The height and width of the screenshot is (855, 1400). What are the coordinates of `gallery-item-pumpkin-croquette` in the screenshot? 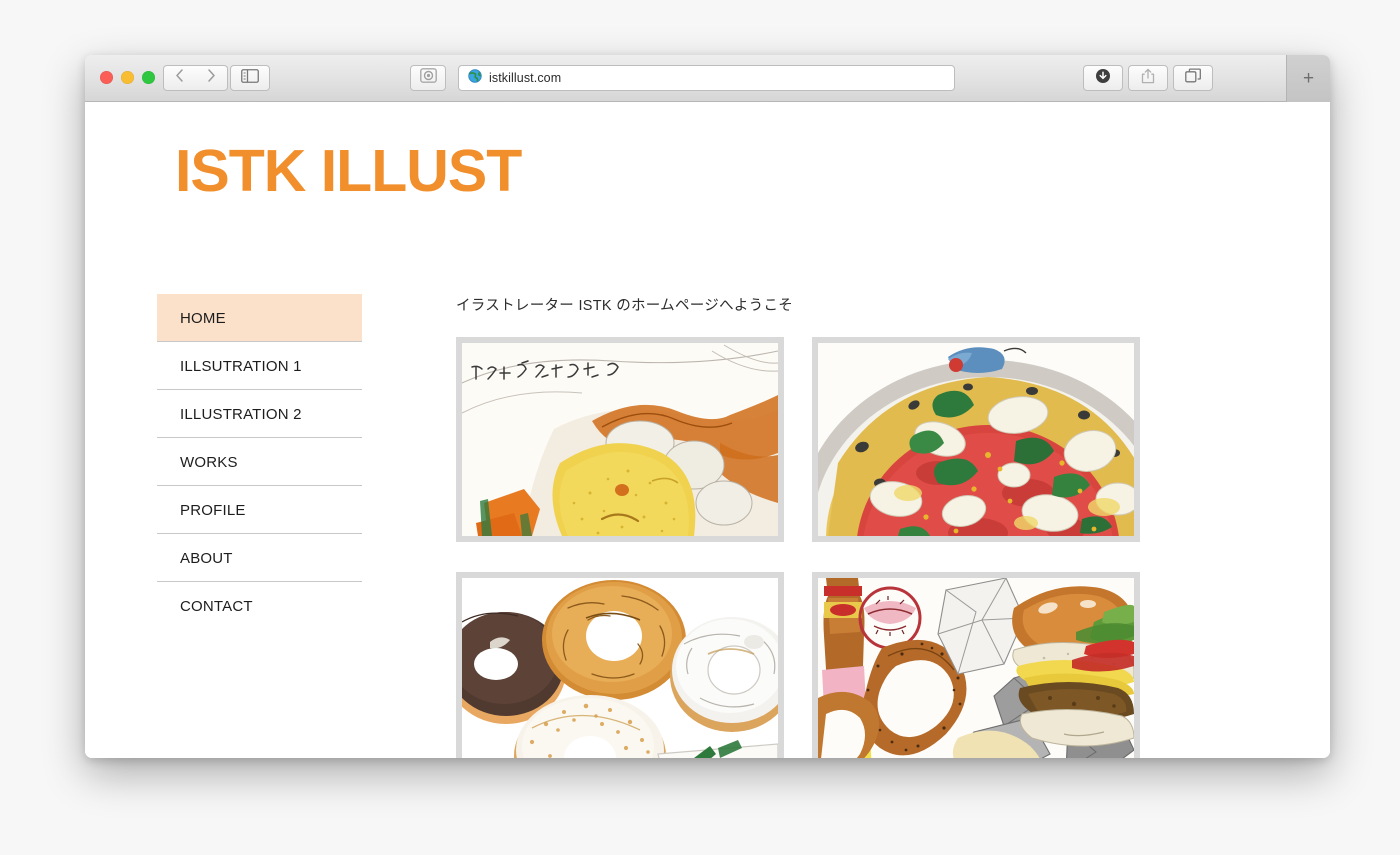 It's located at (620, 439).